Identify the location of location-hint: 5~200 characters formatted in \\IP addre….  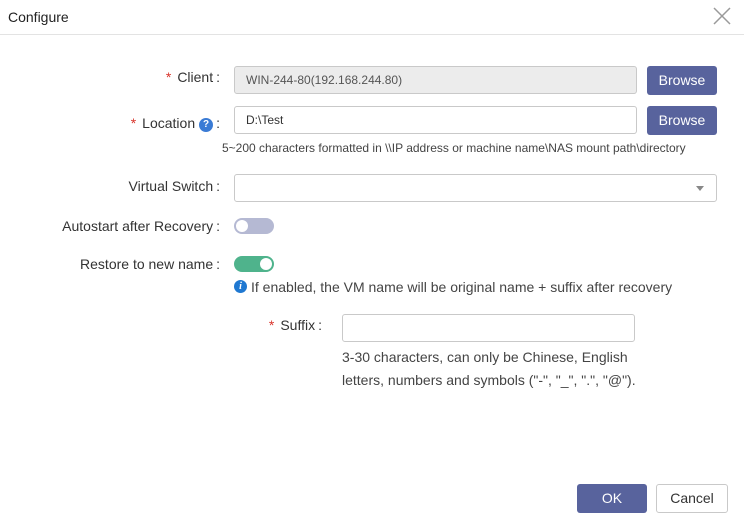
(454, 148).